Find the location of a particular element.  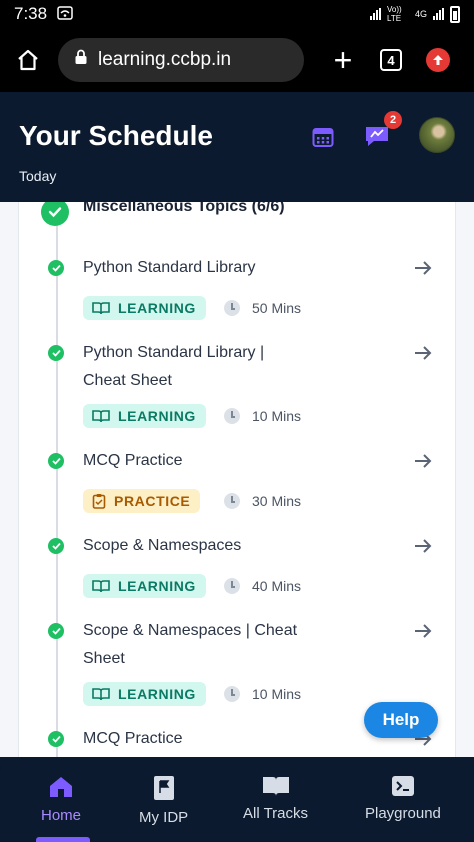

item-title: Python Standard Library is located at coordinates (169, 267).